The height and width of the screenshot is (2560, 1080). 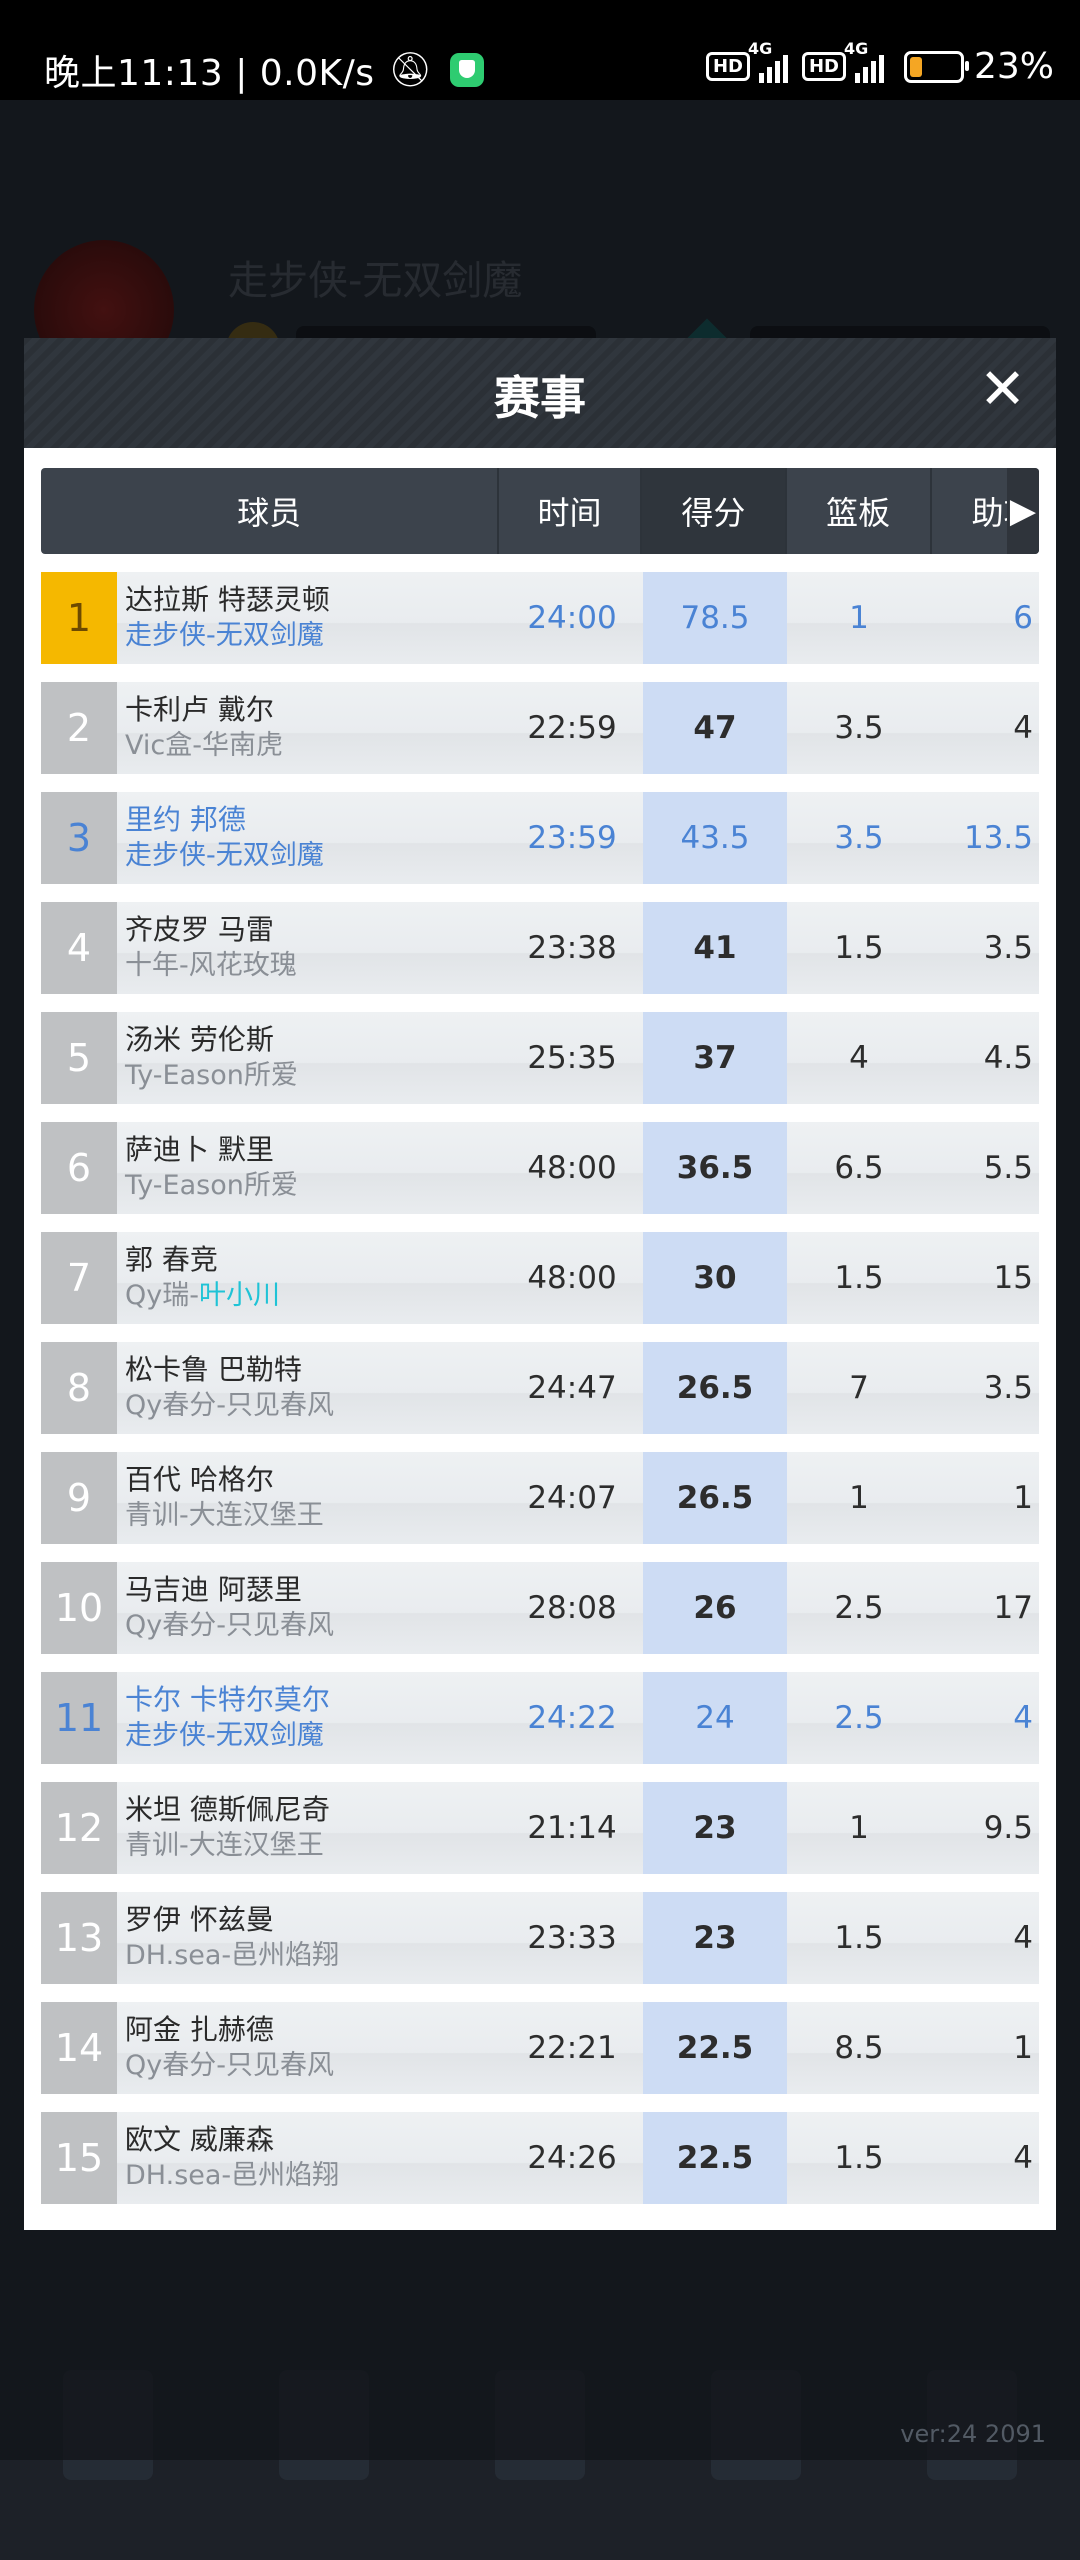 I want to click on player-team: Ty-Eason所爱, so click(x=211, y=1075).